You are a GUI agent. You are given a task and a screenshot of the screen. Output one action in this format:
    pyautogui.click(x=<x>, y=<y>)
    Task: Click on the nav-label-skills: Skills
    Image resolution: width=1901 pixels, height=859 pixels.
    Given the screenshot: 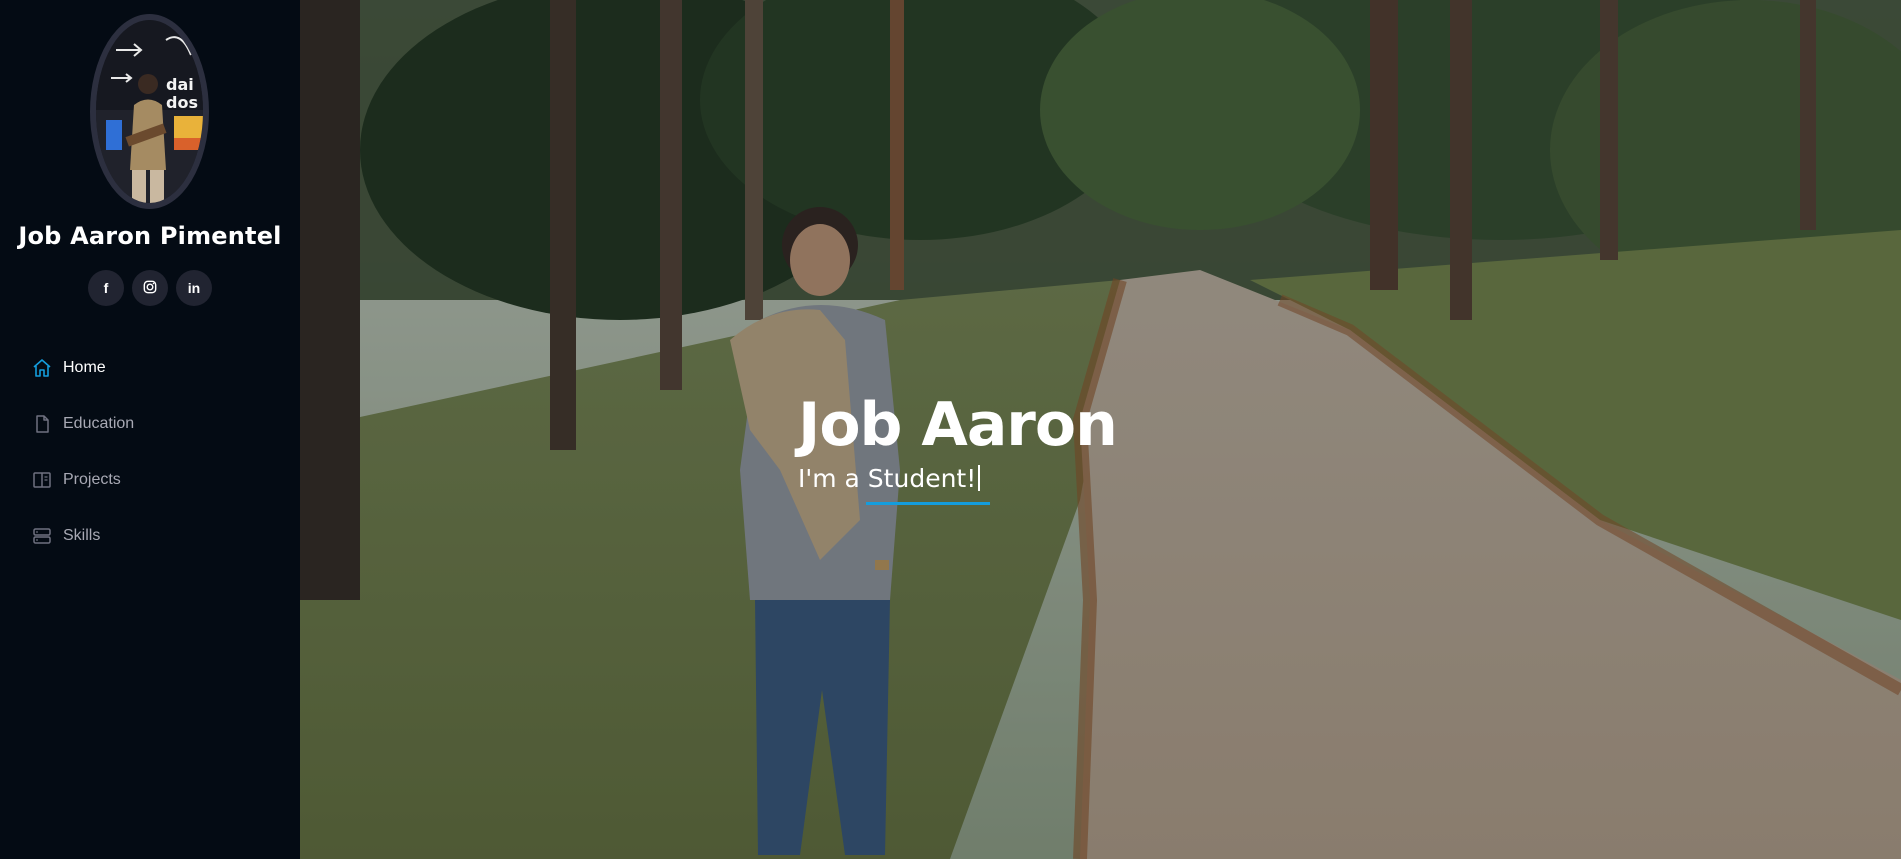 What is the action you would take?
    pyautogui.click(x=82, y=535)
    